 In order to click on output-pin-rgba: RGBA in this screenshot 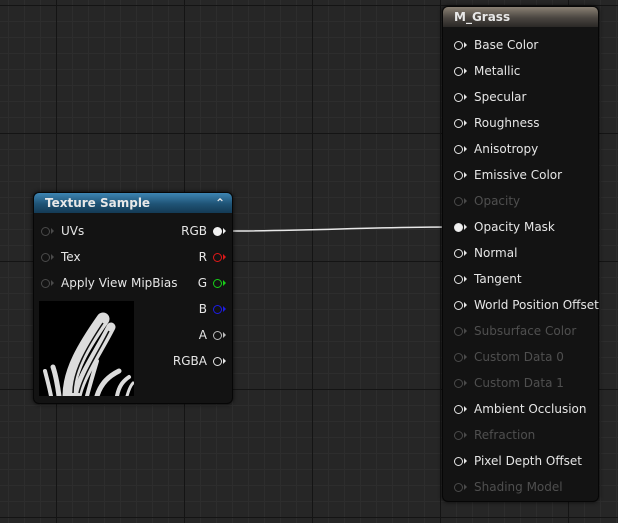, I will do `click(199, 361)`.